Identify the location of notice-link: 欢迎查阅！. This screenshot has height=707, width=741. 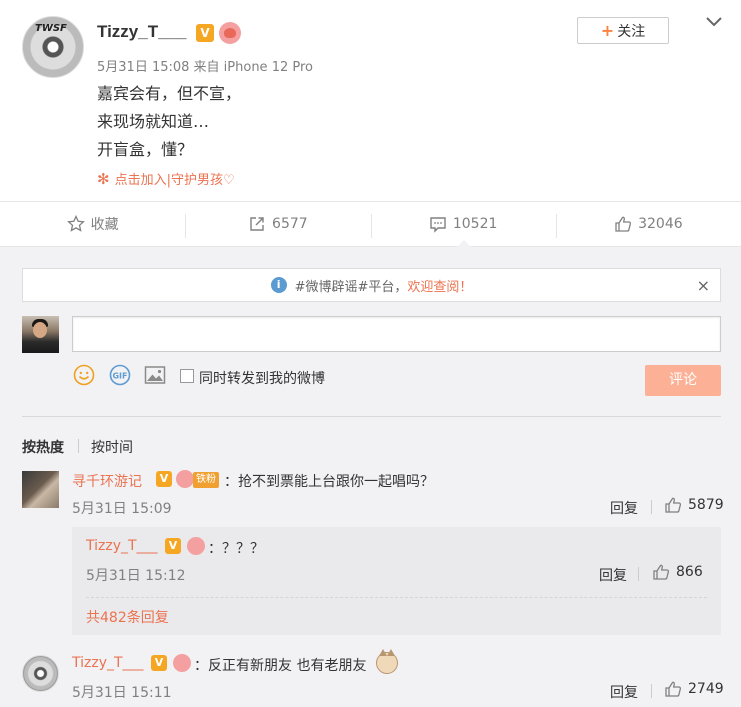
(439, 285).